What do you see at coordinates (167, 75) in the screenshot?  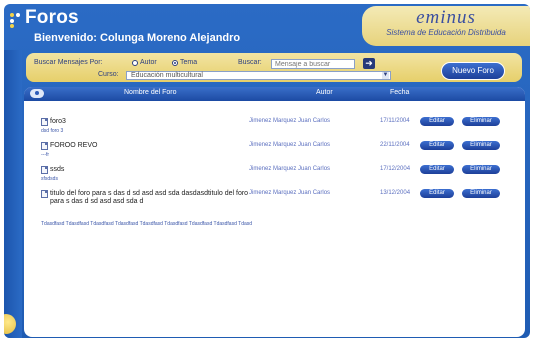 I see `course-select-value: Educación multicultural` at bounding box center [167, 75].